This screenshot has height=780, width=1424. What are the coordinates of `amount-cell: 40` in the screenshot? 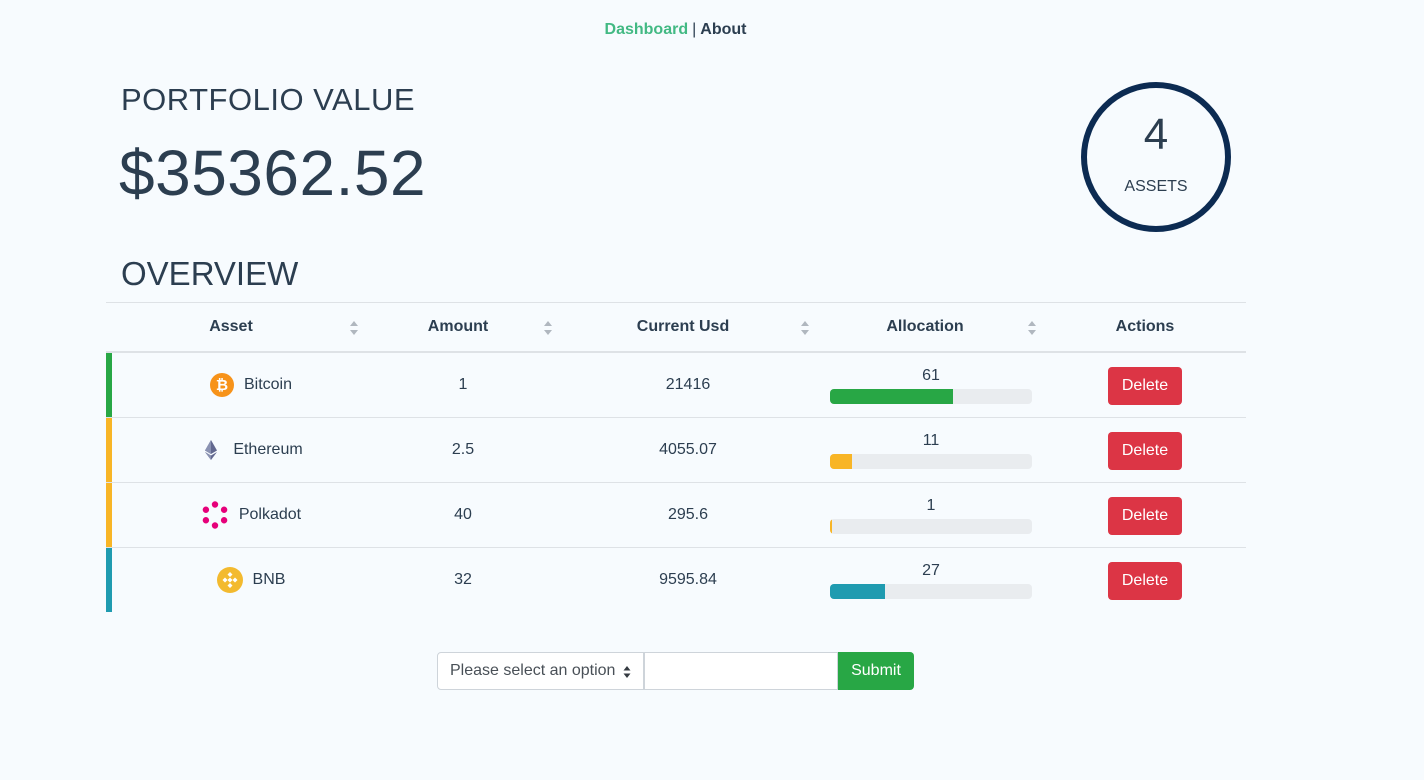 It's located at (463, 514).